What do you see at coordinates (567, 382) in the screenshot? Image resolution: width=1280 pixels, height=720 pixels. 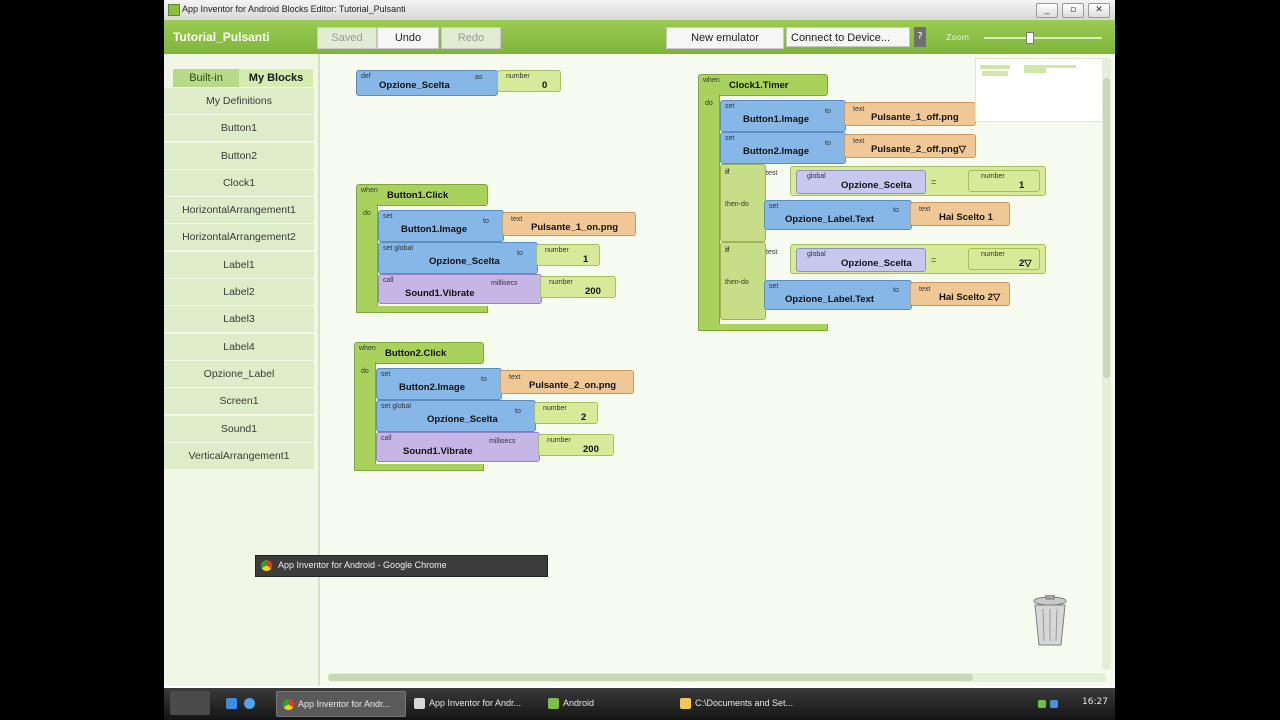 I see `text-block: text Pulsante_2_on.png` at bounding box center [567, 382].